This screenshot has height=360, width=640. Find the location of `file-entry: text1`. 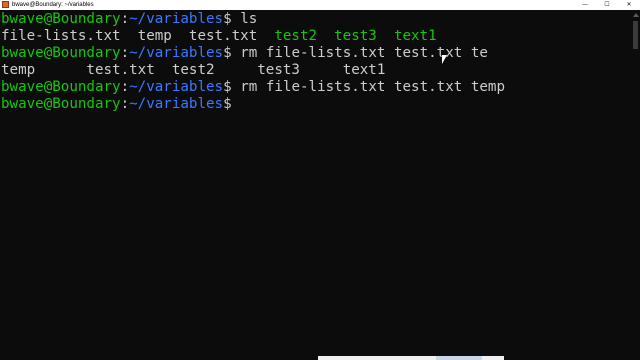

file-entry: text1 is located at coordinates (364, 70).